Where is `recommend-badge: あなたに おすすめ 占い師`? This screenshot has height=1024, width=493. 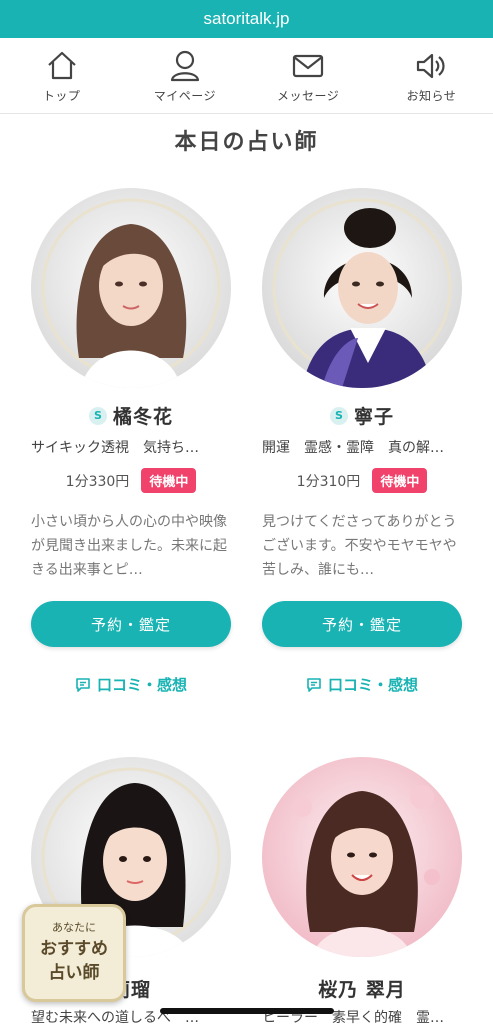
recommend-badge: あなたに おすすめ 占い師 is located at coordinates (74, 953).